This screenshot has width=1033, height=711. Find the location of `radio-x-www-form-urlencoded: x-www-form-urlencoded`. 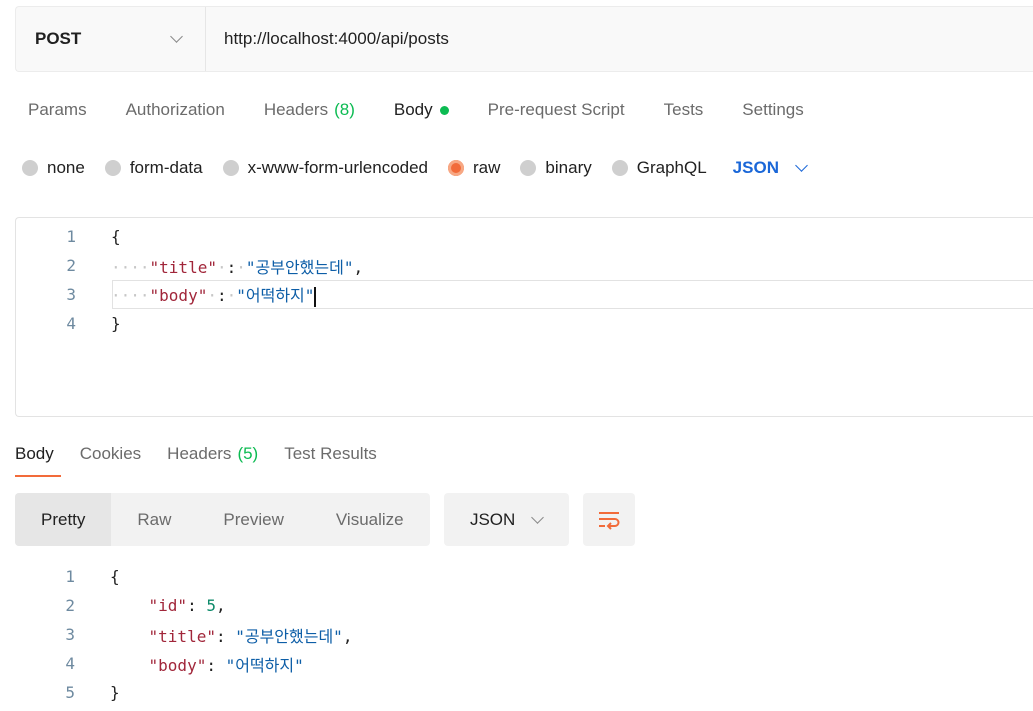

radio-x-www-form-urlencoded: x-www-form-urlencoded is located at coordinates (325, 168).